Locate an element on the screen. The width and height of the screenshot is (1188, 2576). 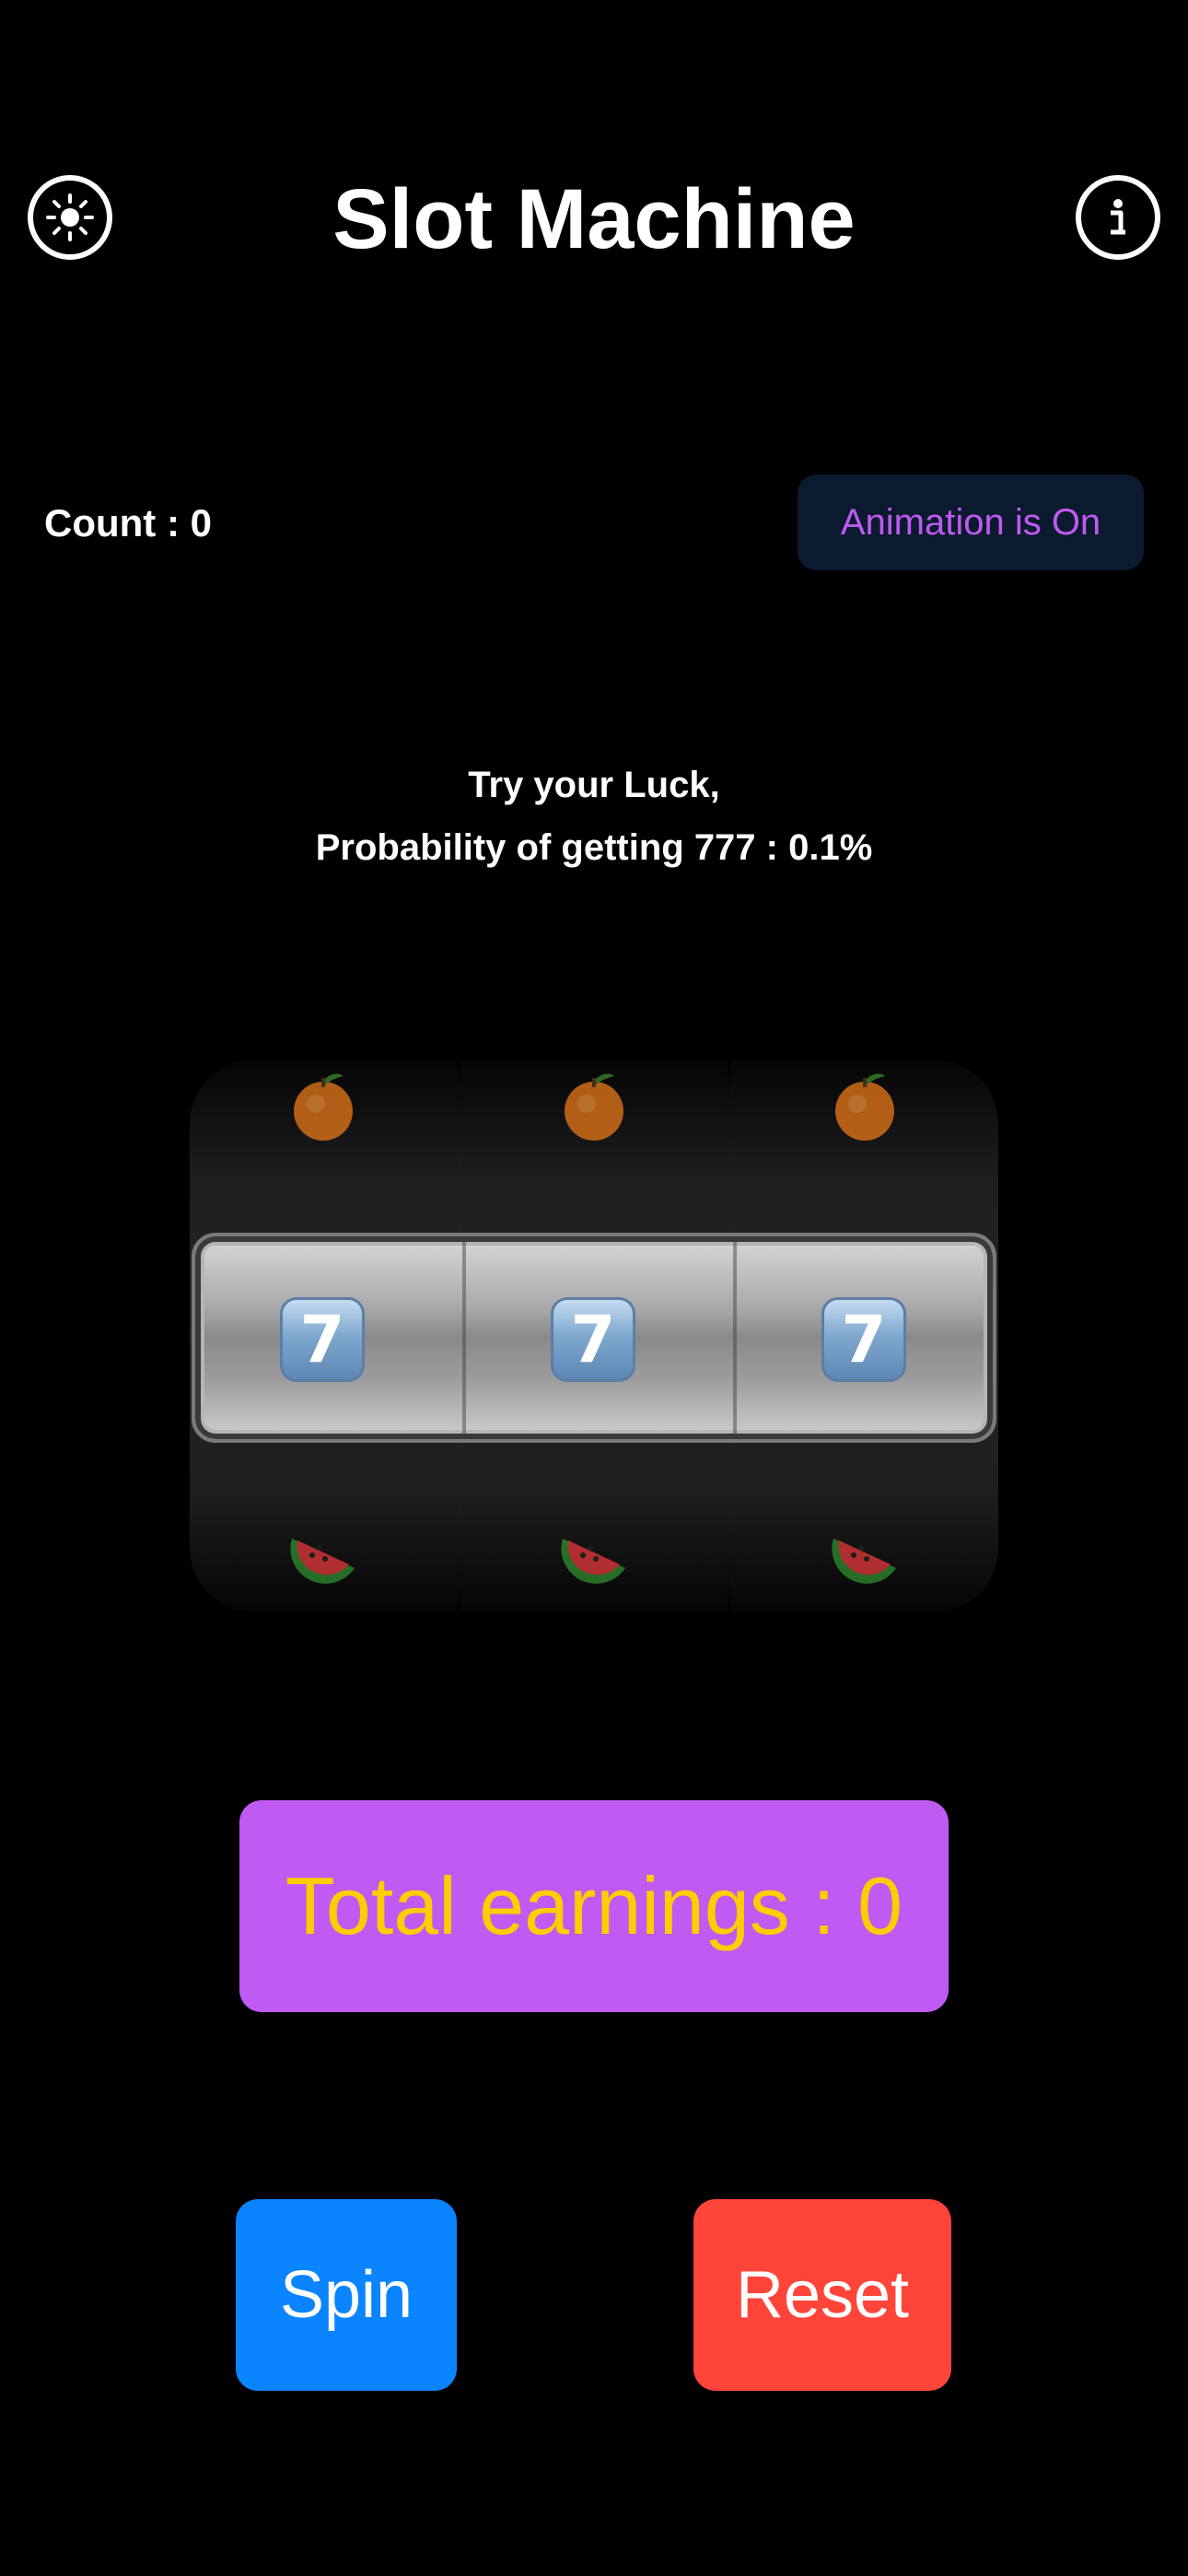
info-icon is located at coordinates (1118, 217).